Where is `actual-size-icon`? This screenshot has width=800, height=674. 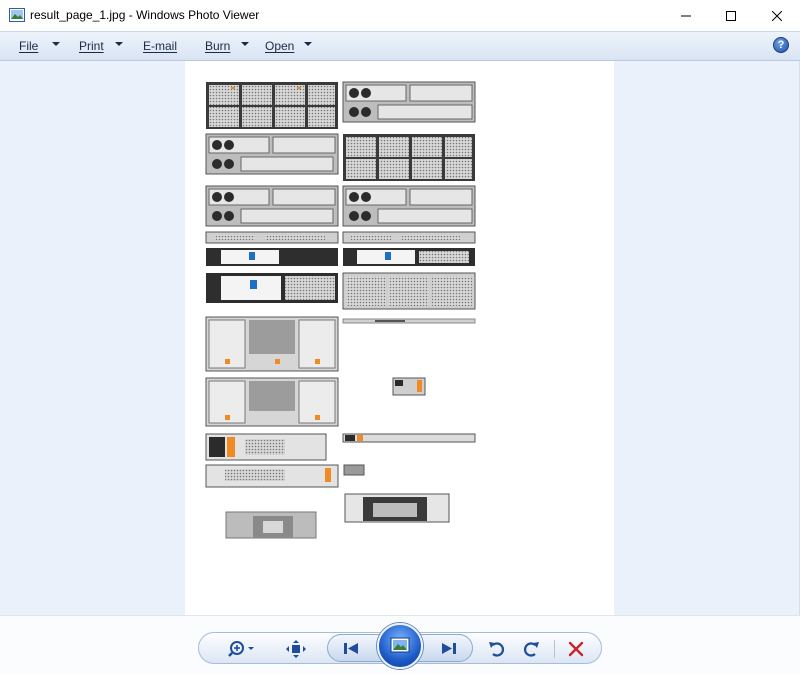
actual-size-icon is located at coordinates (296, 649).